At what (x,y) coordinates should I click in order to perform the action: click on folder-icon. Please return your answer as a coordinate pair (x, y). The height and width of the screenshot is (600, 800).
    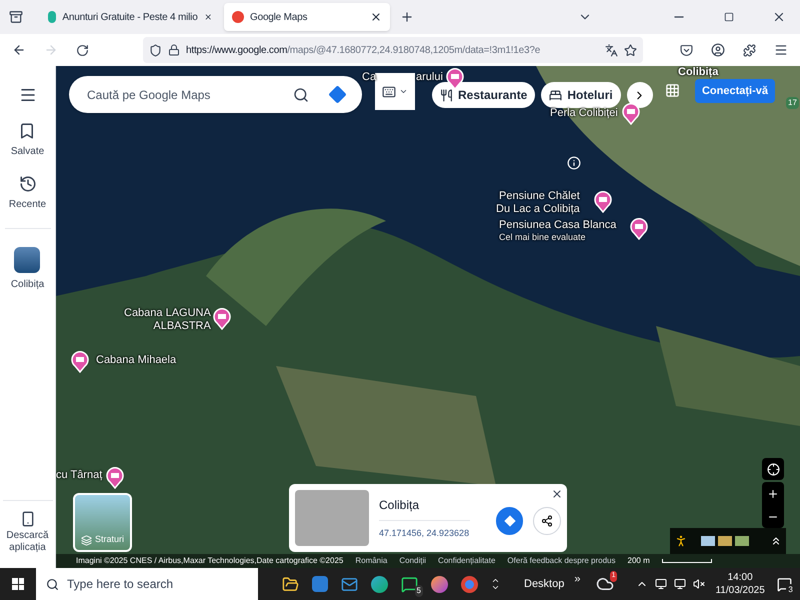
    Looking at the image, I should click on (290, 584).